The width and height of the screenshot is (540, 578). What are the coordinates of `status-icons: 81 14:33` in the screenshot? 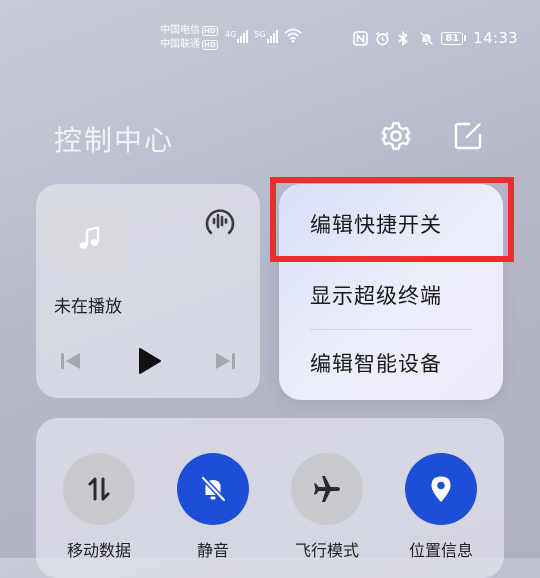 It's located at (435, 38).